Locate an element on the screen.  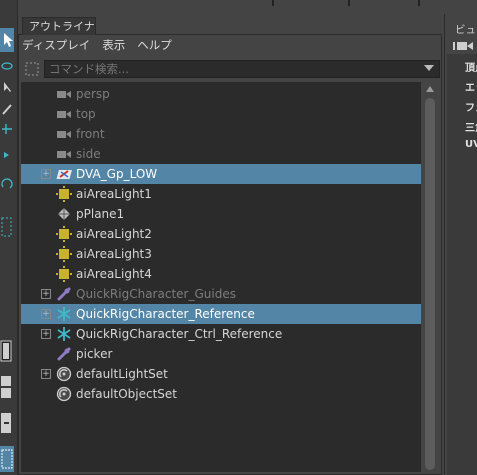
mesh-icon is located at coordinates (64, 214).